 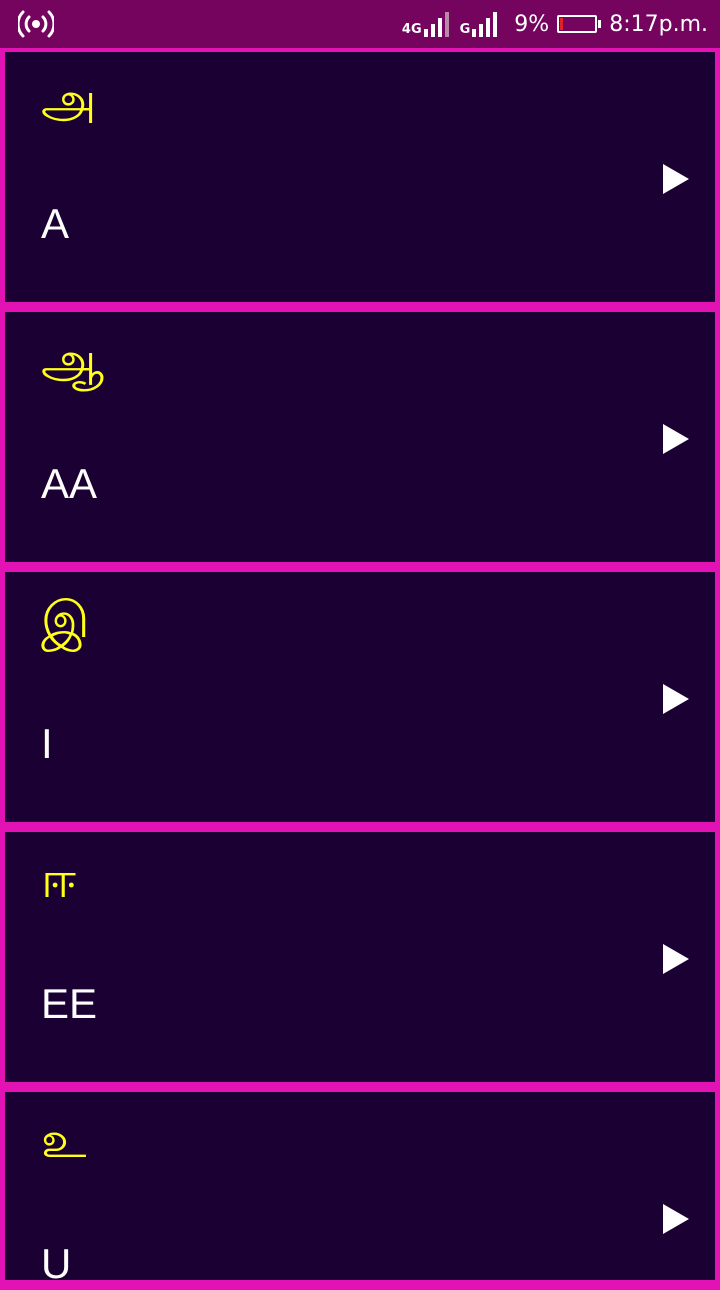 What do you see at coordinates (69, 1003) in the screenshot?
I see `transliteration: EE` at bounding box center [69, 1003].